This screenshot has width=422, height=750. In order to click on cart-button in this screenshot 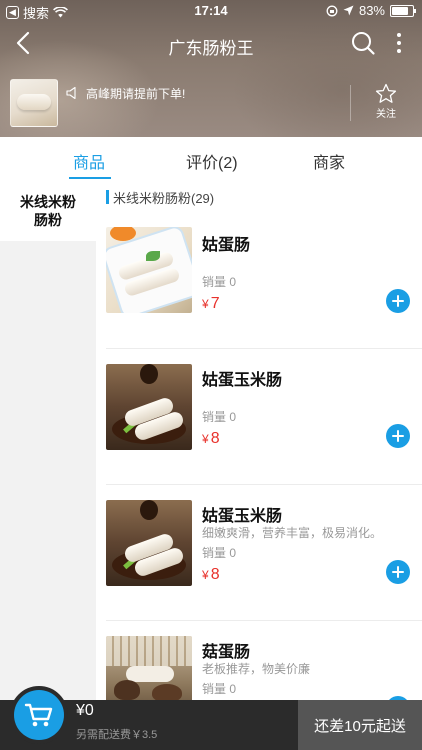, I will do `click(39, 715)`.